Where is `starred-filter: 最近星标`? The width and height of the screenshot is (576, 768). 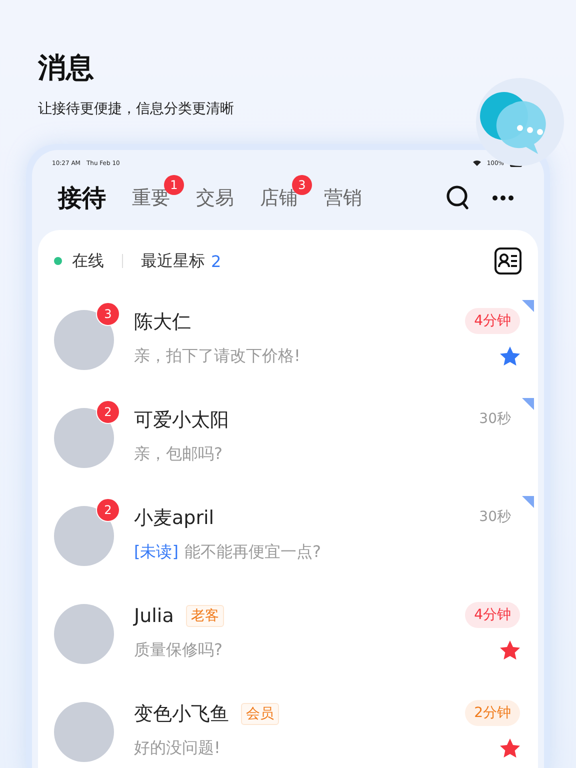 starred-filter: 最近星标 is located at coordinates (173, 261).